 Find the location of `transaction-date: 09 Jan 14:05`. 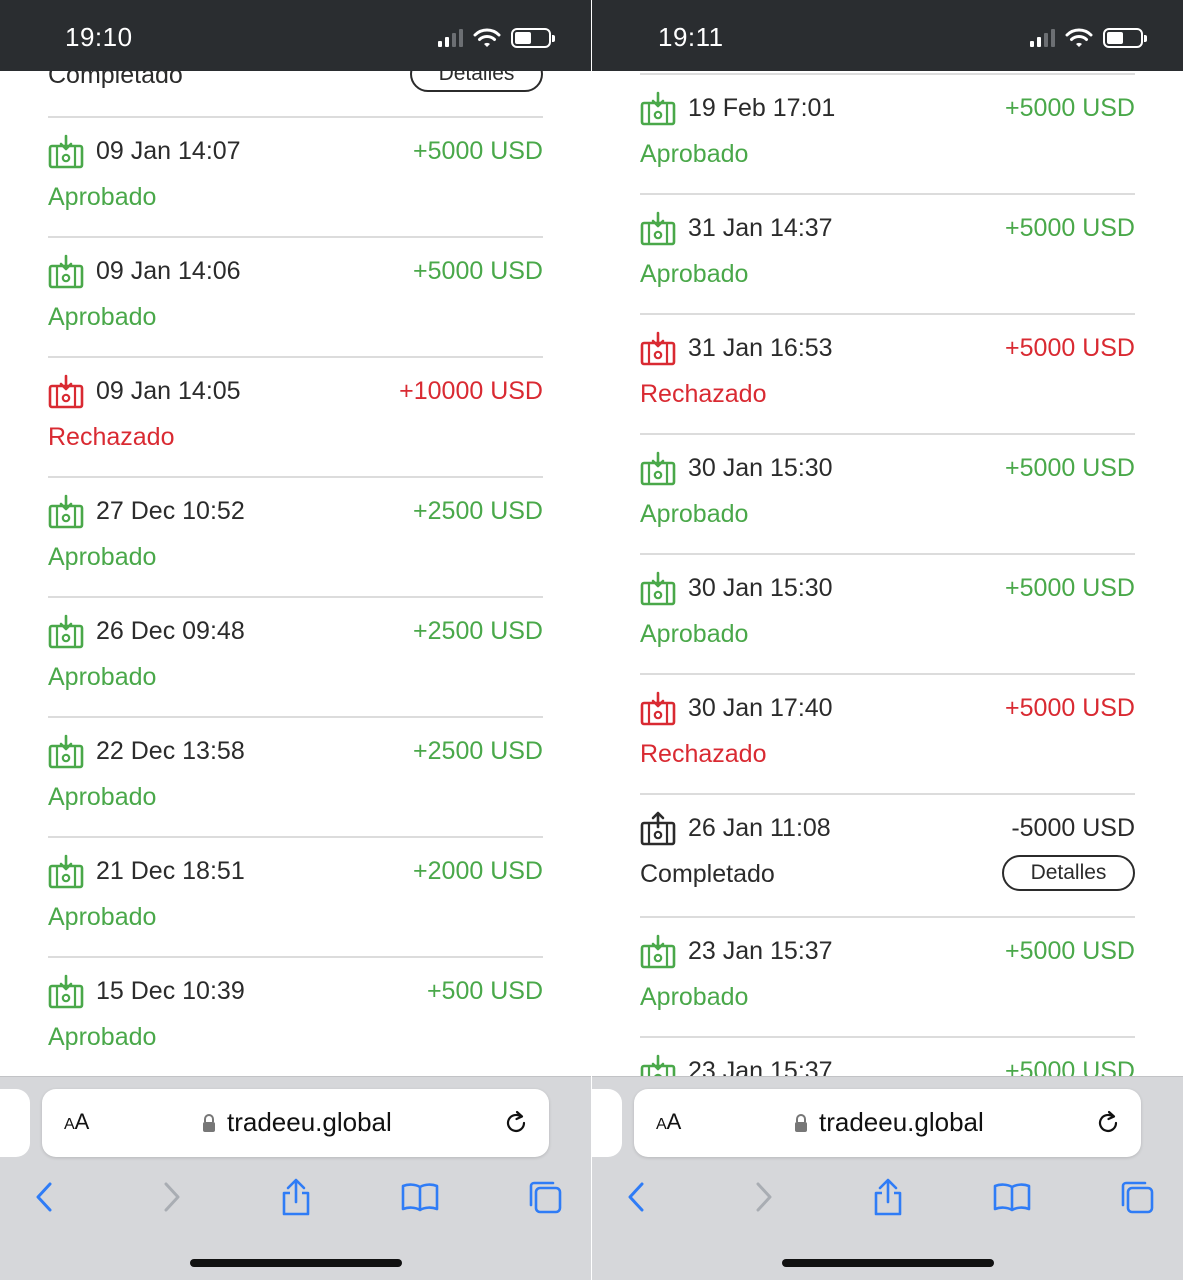

transaction-date: 09 Jan 14:05 is located at coordinates (168, 391).